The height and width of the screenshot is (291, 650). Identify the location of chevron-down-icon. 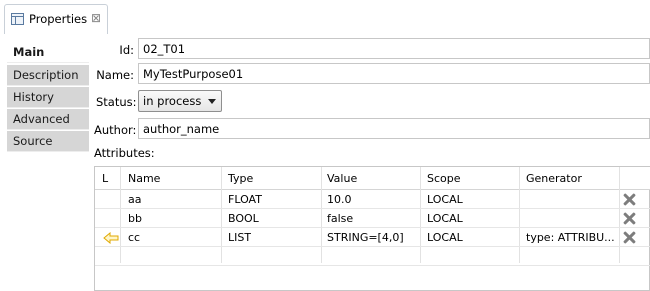
(212, 101).